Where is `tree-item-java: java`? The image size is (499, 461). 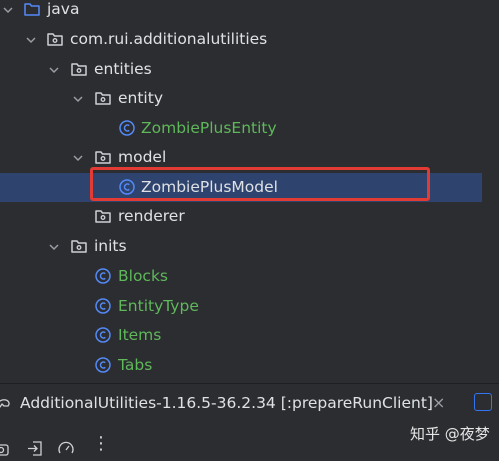 tree-item-java: java is located at coordinates (249, 12).